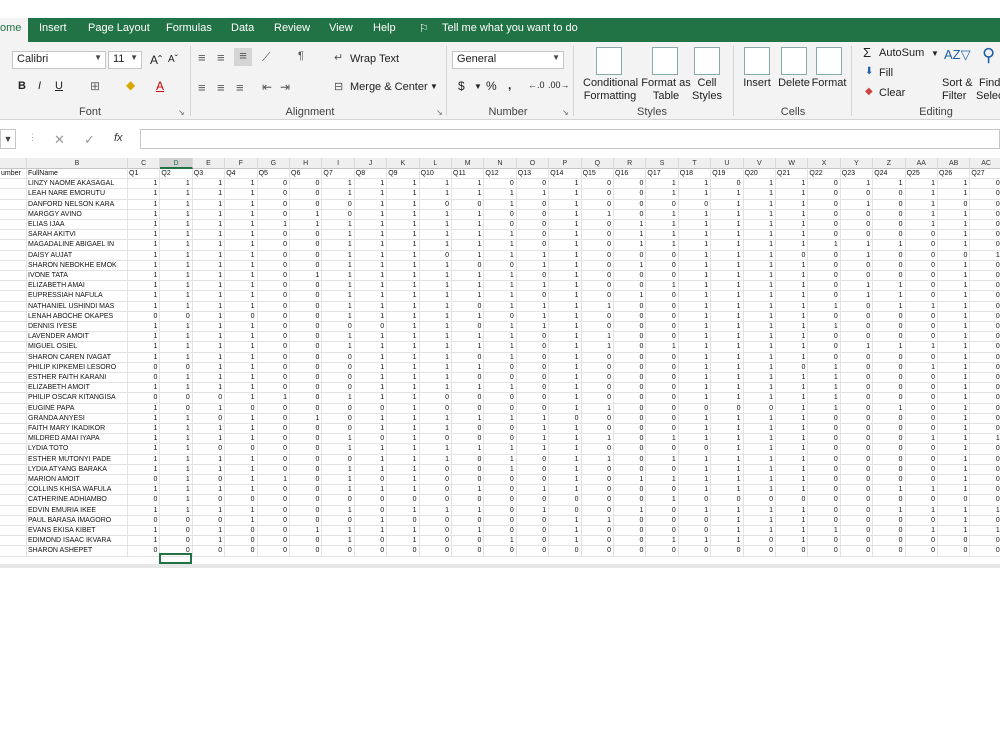 The width and height of the screenshot is (1000, 750). Describe the element at coordinates (666, 83) in the screenshot. I see `format-as-table-button: Format as` at that location.